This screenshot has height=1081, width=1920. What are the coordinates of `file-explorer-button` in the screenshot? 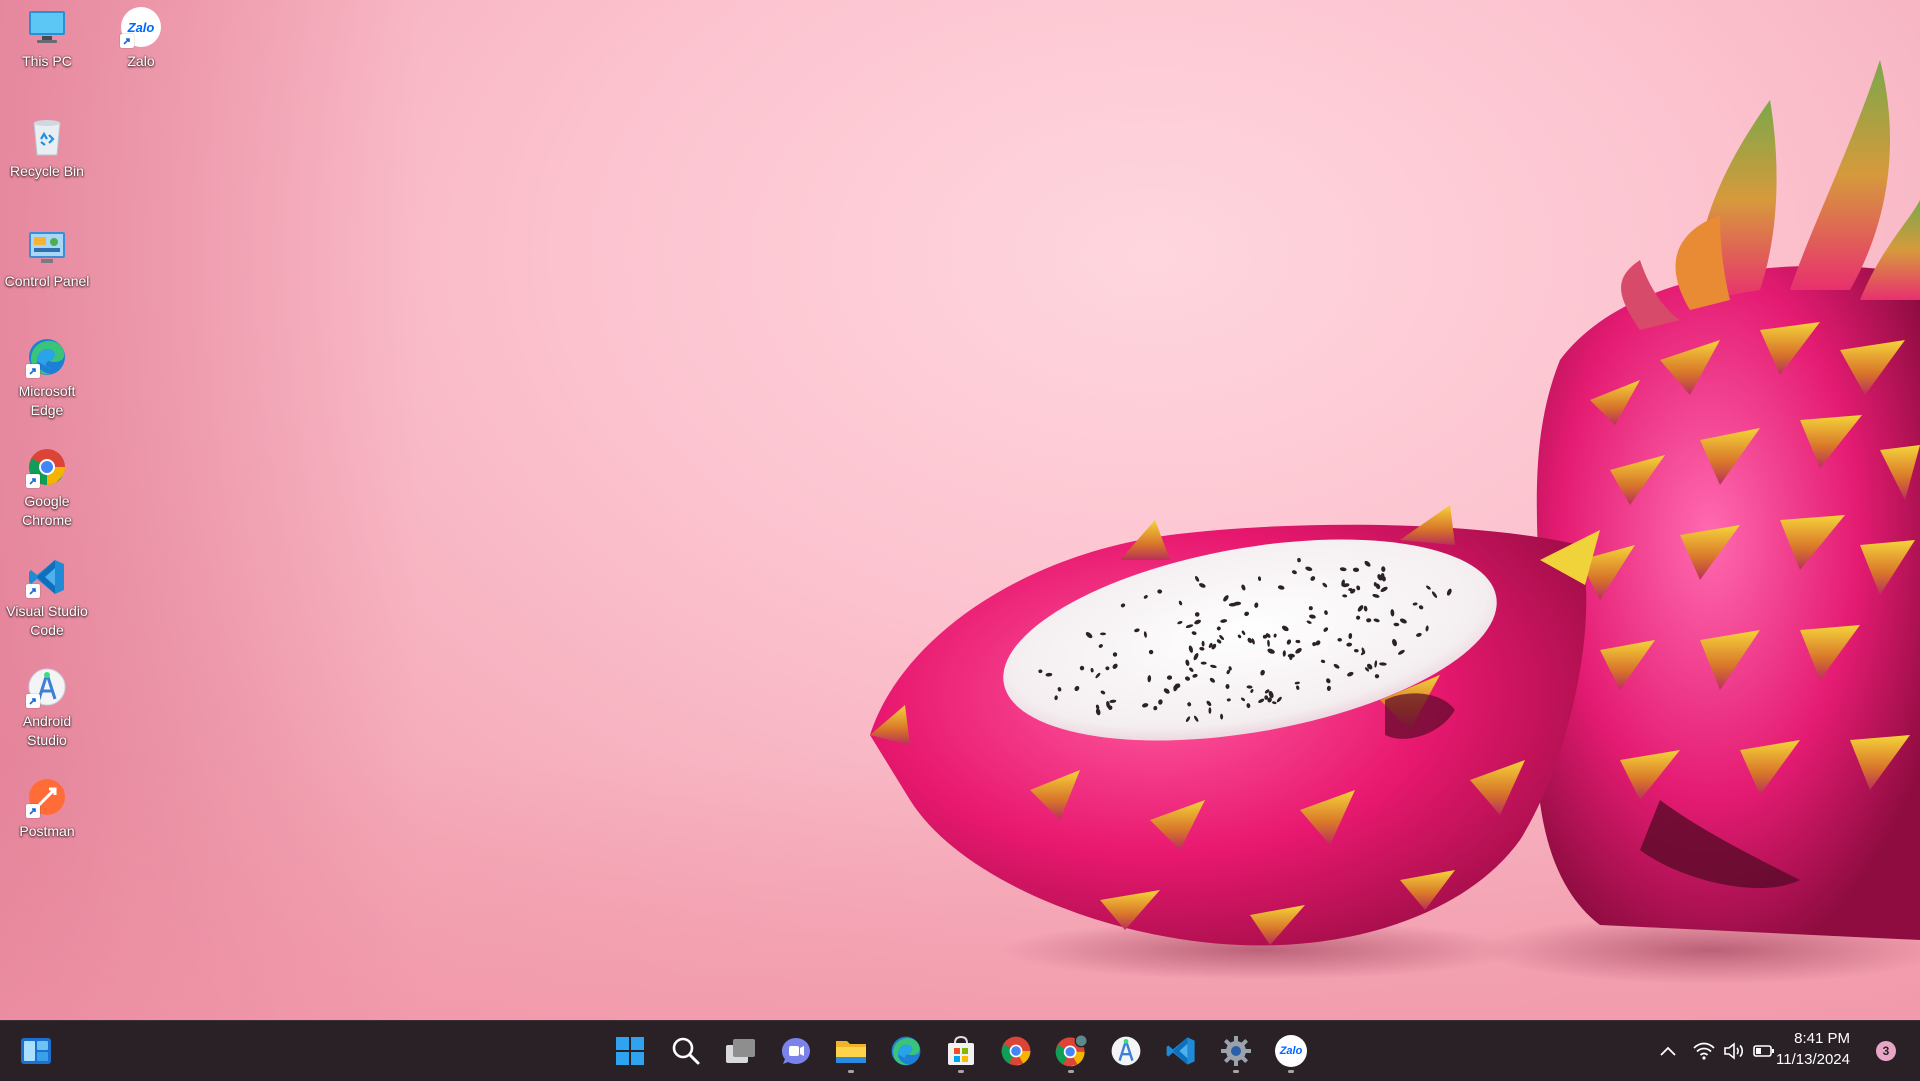 It's located at (851, 1051).